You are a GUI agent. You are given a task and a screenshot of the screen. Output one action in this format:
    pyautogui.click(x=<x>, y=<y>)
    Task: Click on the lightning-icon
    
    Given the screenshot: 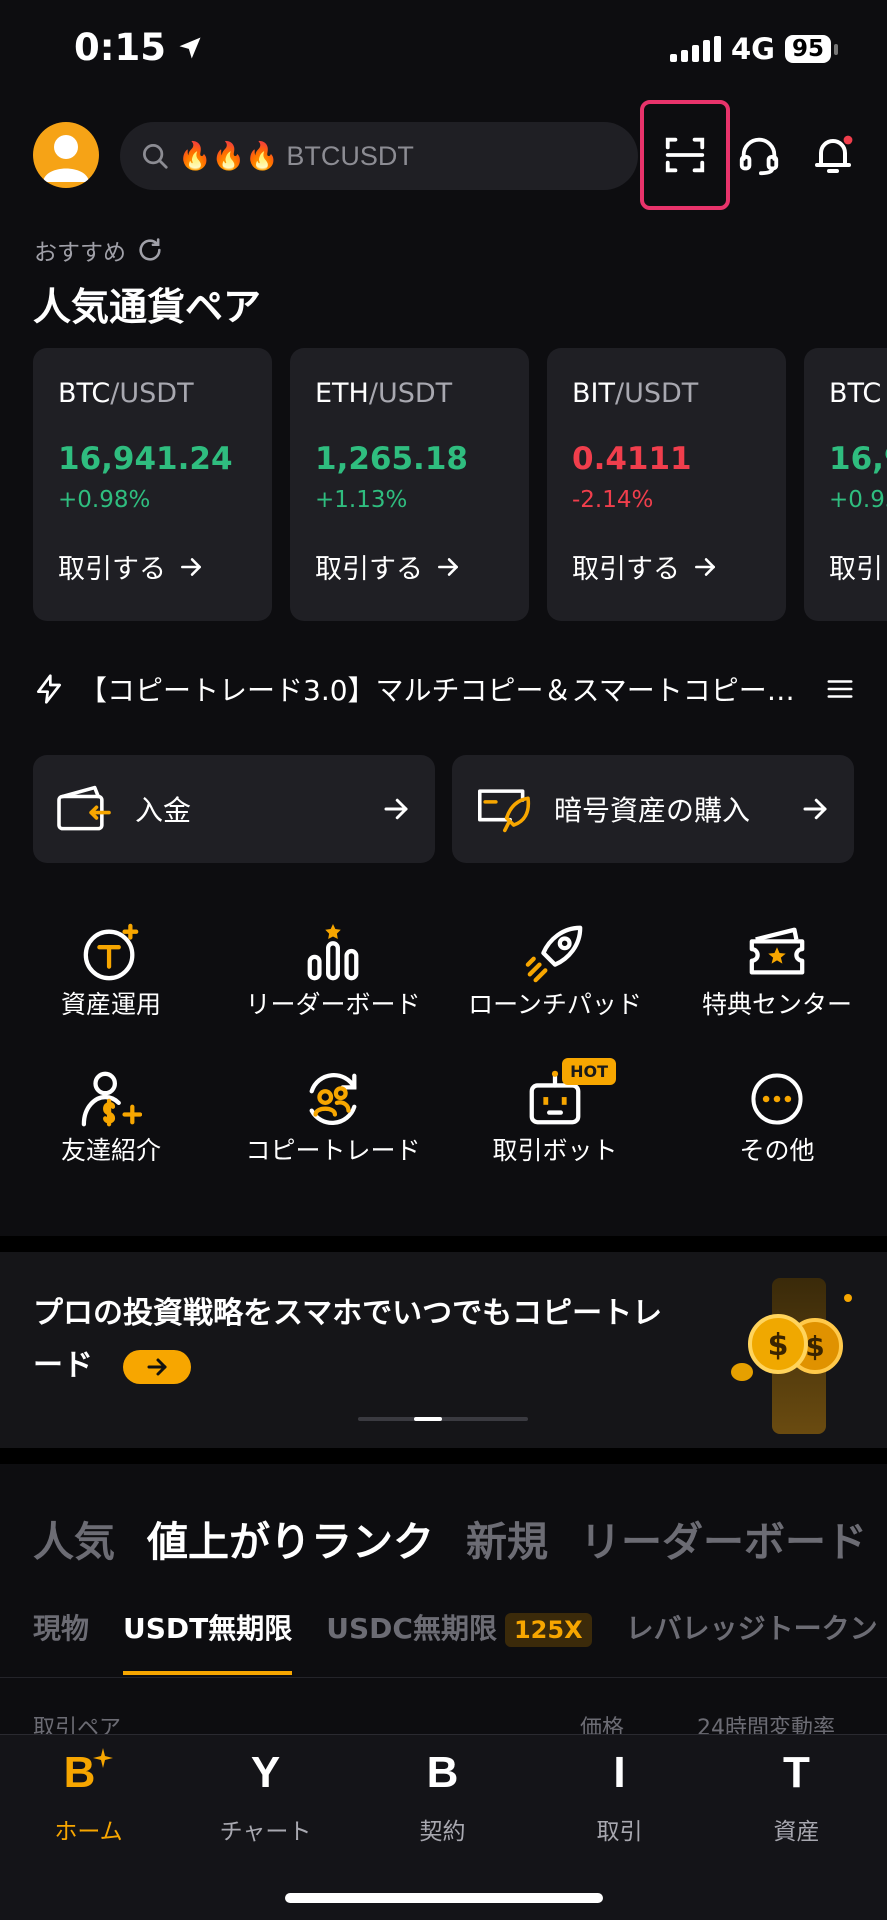 What is the action you would take?
    pyautogui.click(x=49, y=689)
    